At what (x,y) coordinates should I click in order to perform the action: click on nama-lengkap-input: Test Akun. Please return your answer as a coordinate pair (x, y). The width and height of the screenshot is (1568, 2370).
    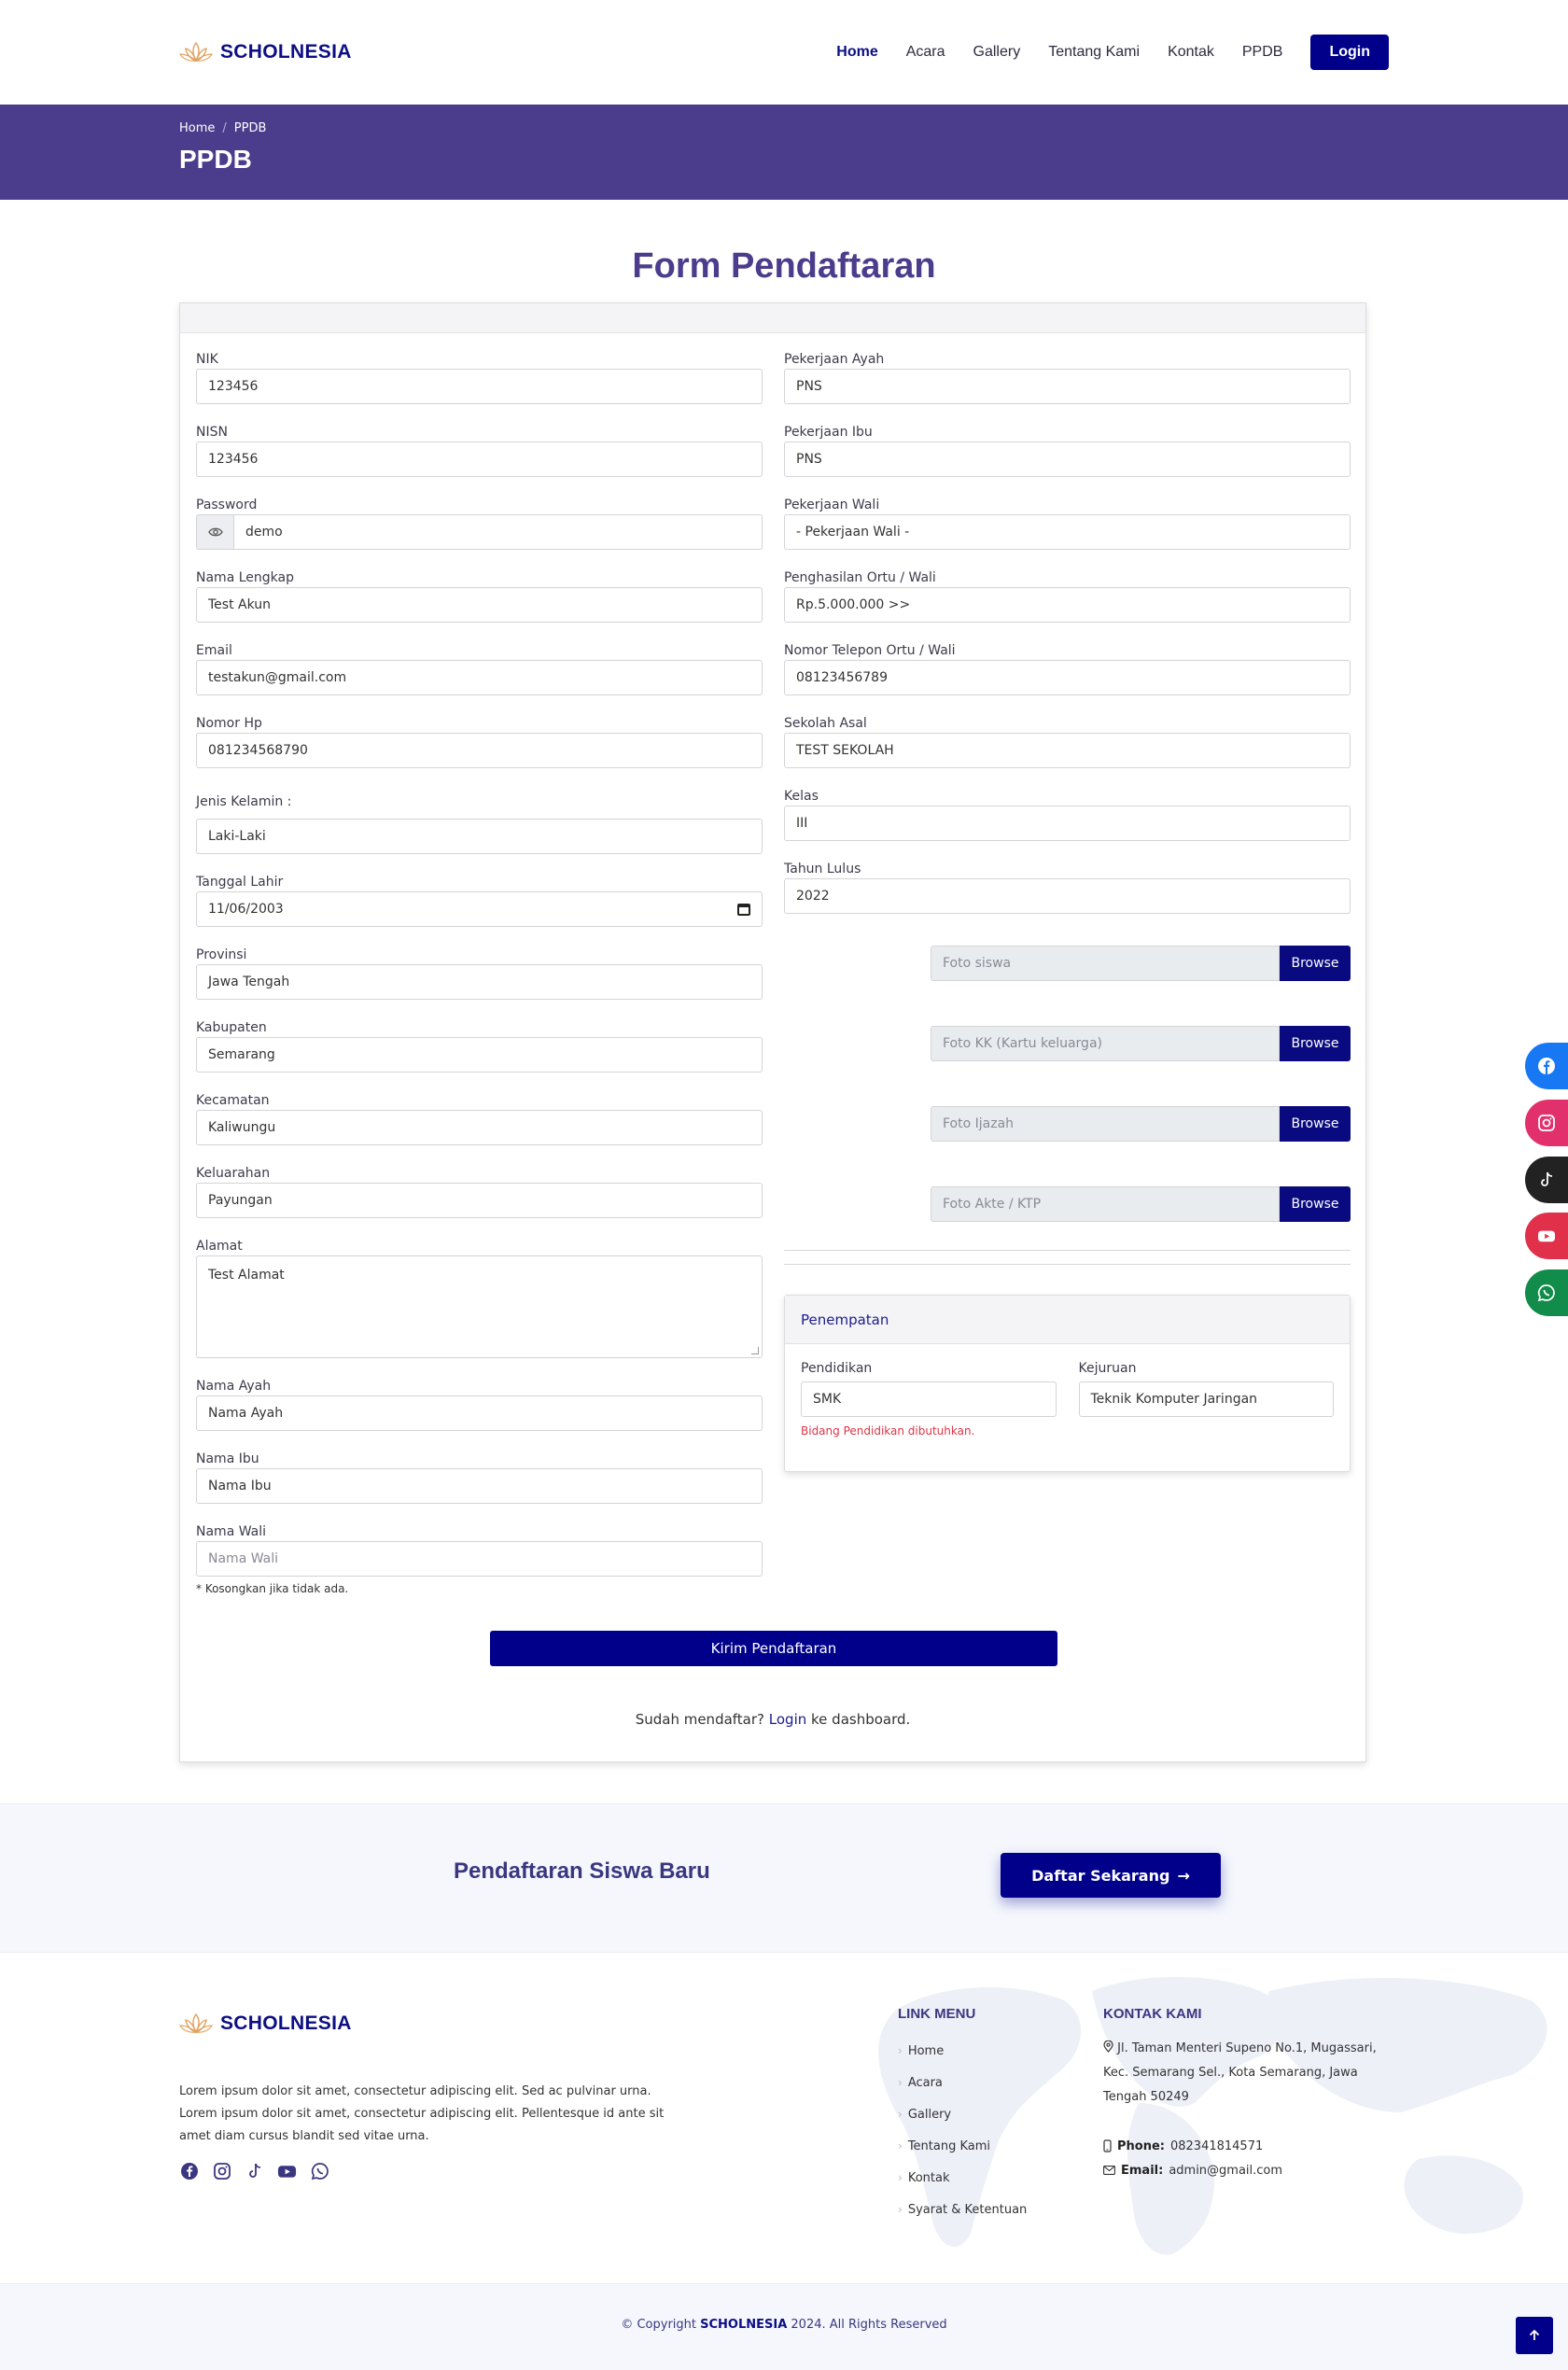
    Looking at the image, I should click on (479, 605).